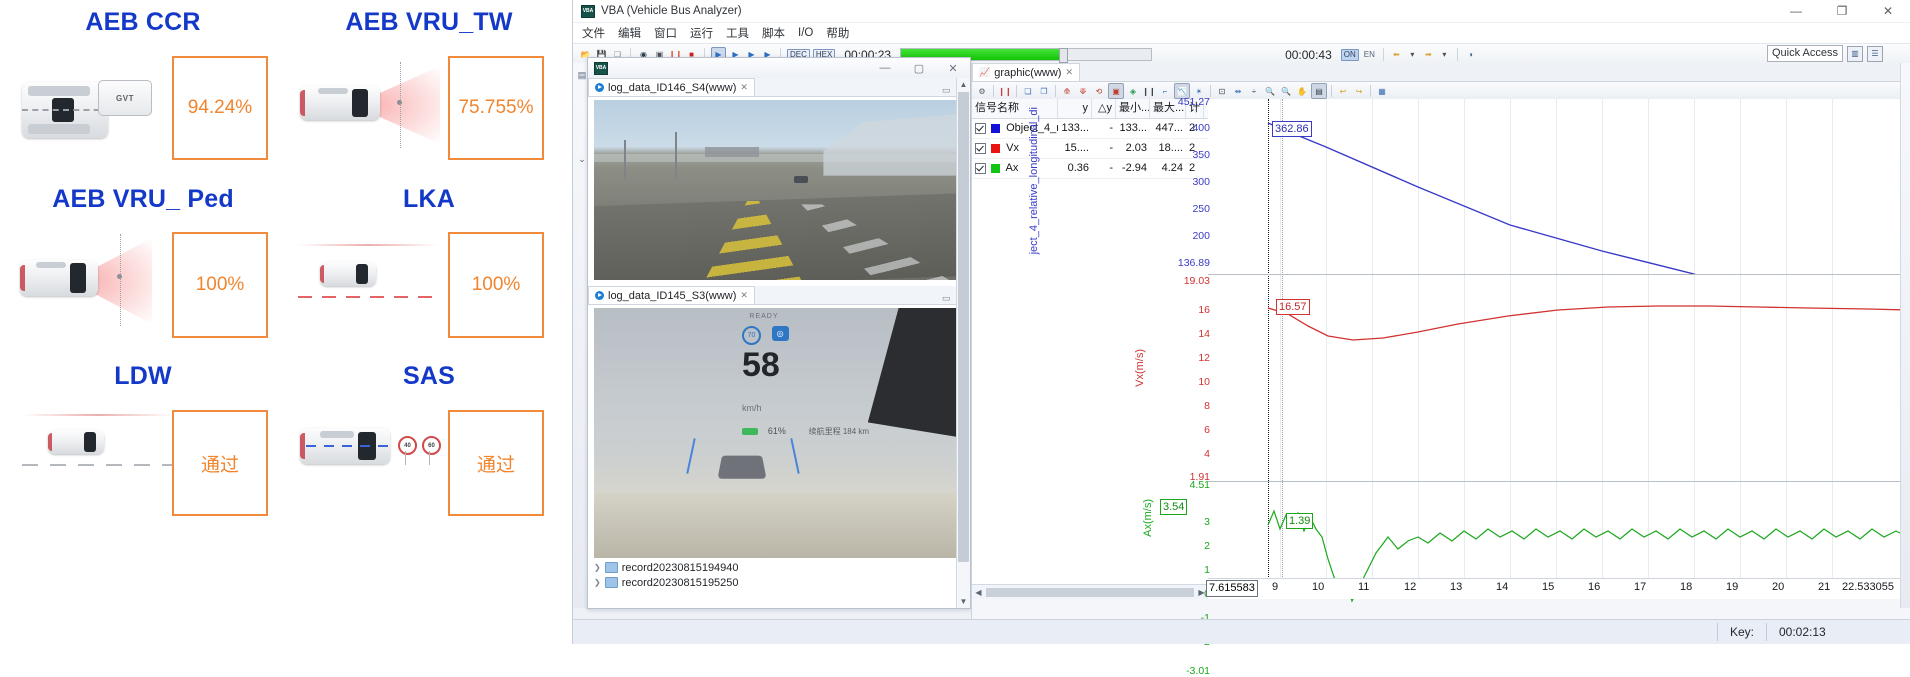 The image size is (1910, 677). What do you see at coordinates (963, 84) in the screenshot?
I see `scroll-up-icon: ▲` at bounding box center [963, 84].